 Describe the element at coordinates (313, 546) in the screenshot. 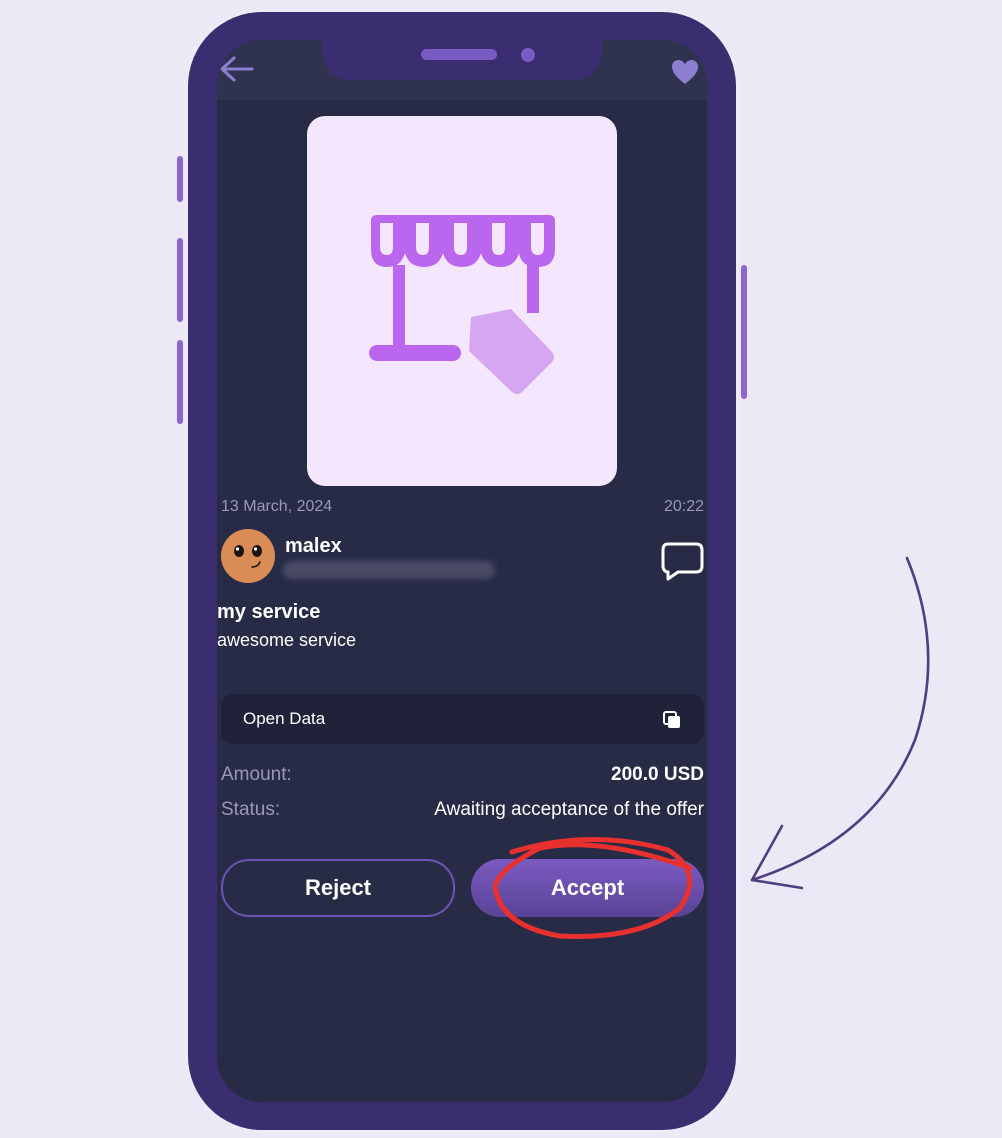

I see `seller-username: malex` at that location.